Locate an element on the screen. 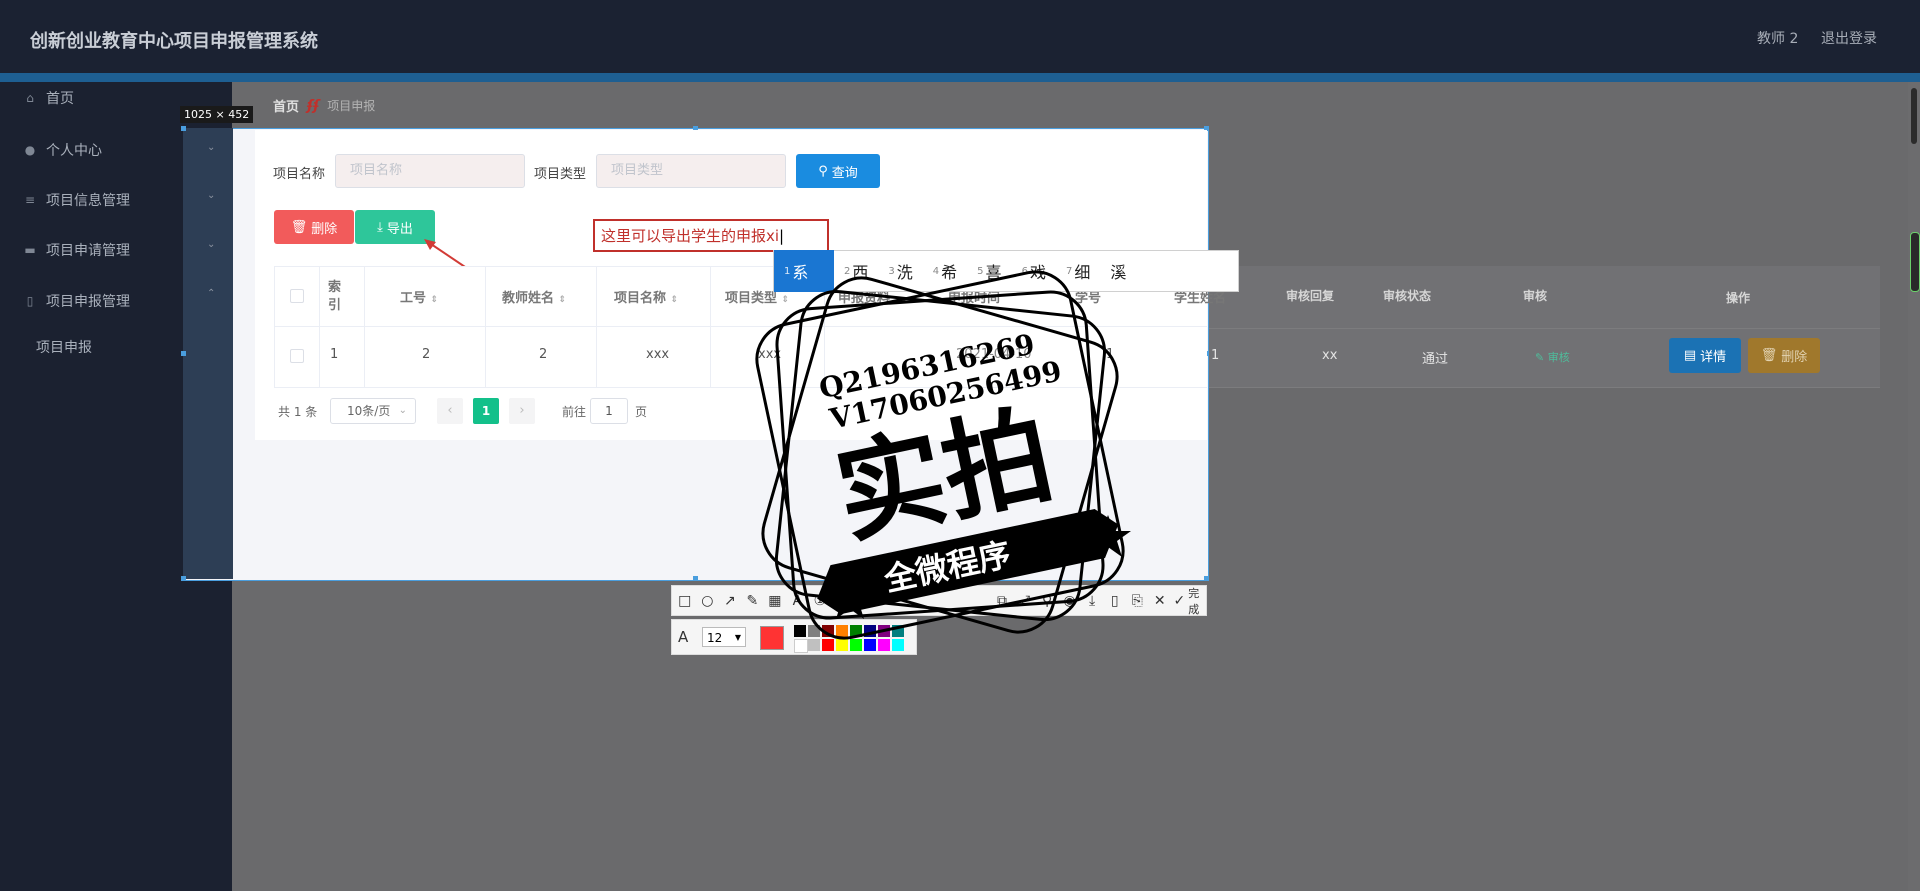 This screenshot has height=891, width=1920. search-icon: ⚲ is located at coordinates (823, 171).